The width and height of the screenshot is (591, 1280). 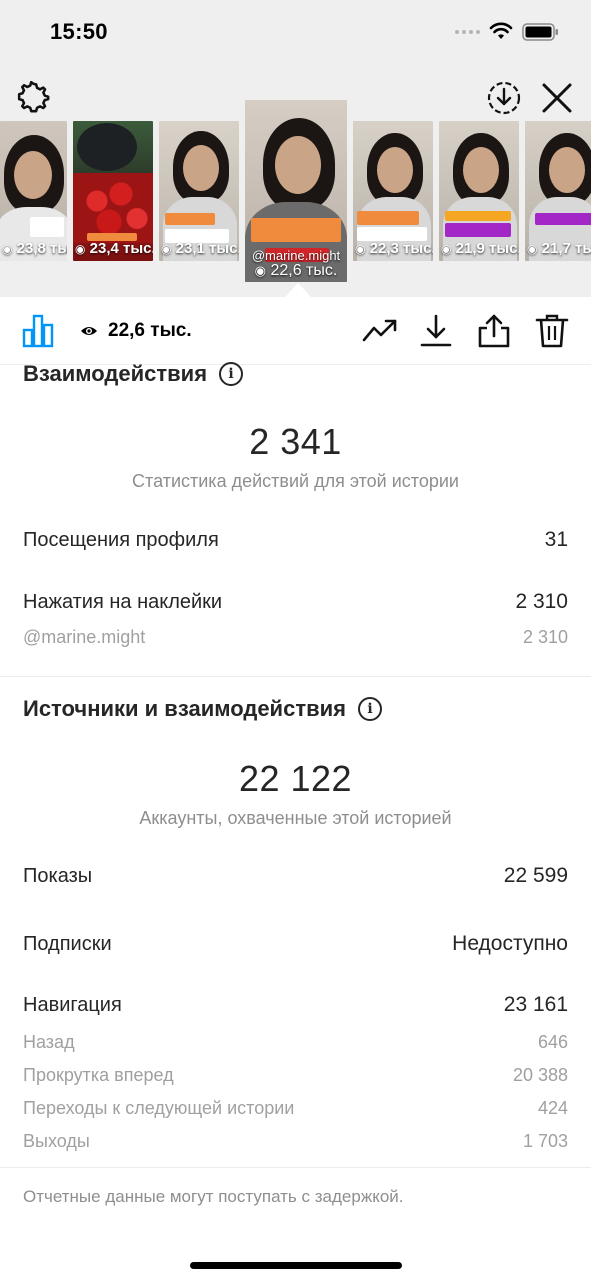 I want to click on save-story-button, so click(x=436, y=331).